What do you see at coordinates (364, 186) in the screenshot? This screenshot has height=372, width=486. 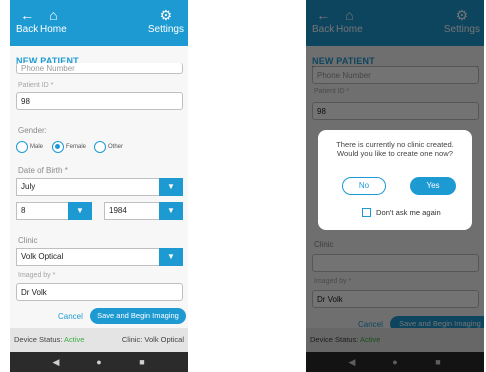 I see `no-button: No` at bounding box center [364, 186].